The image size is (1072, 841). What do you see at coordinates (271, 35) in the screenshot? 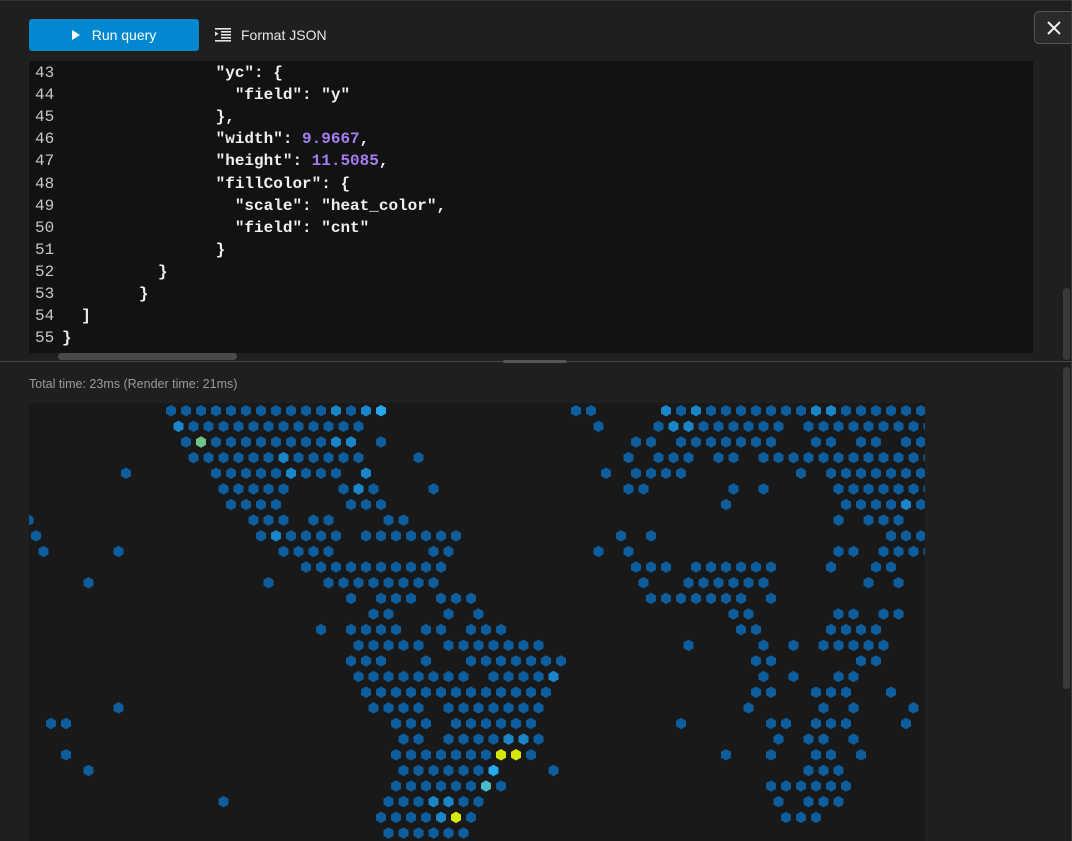
I see `format-json-button: Format JSON` at bounding box center [271, 35].